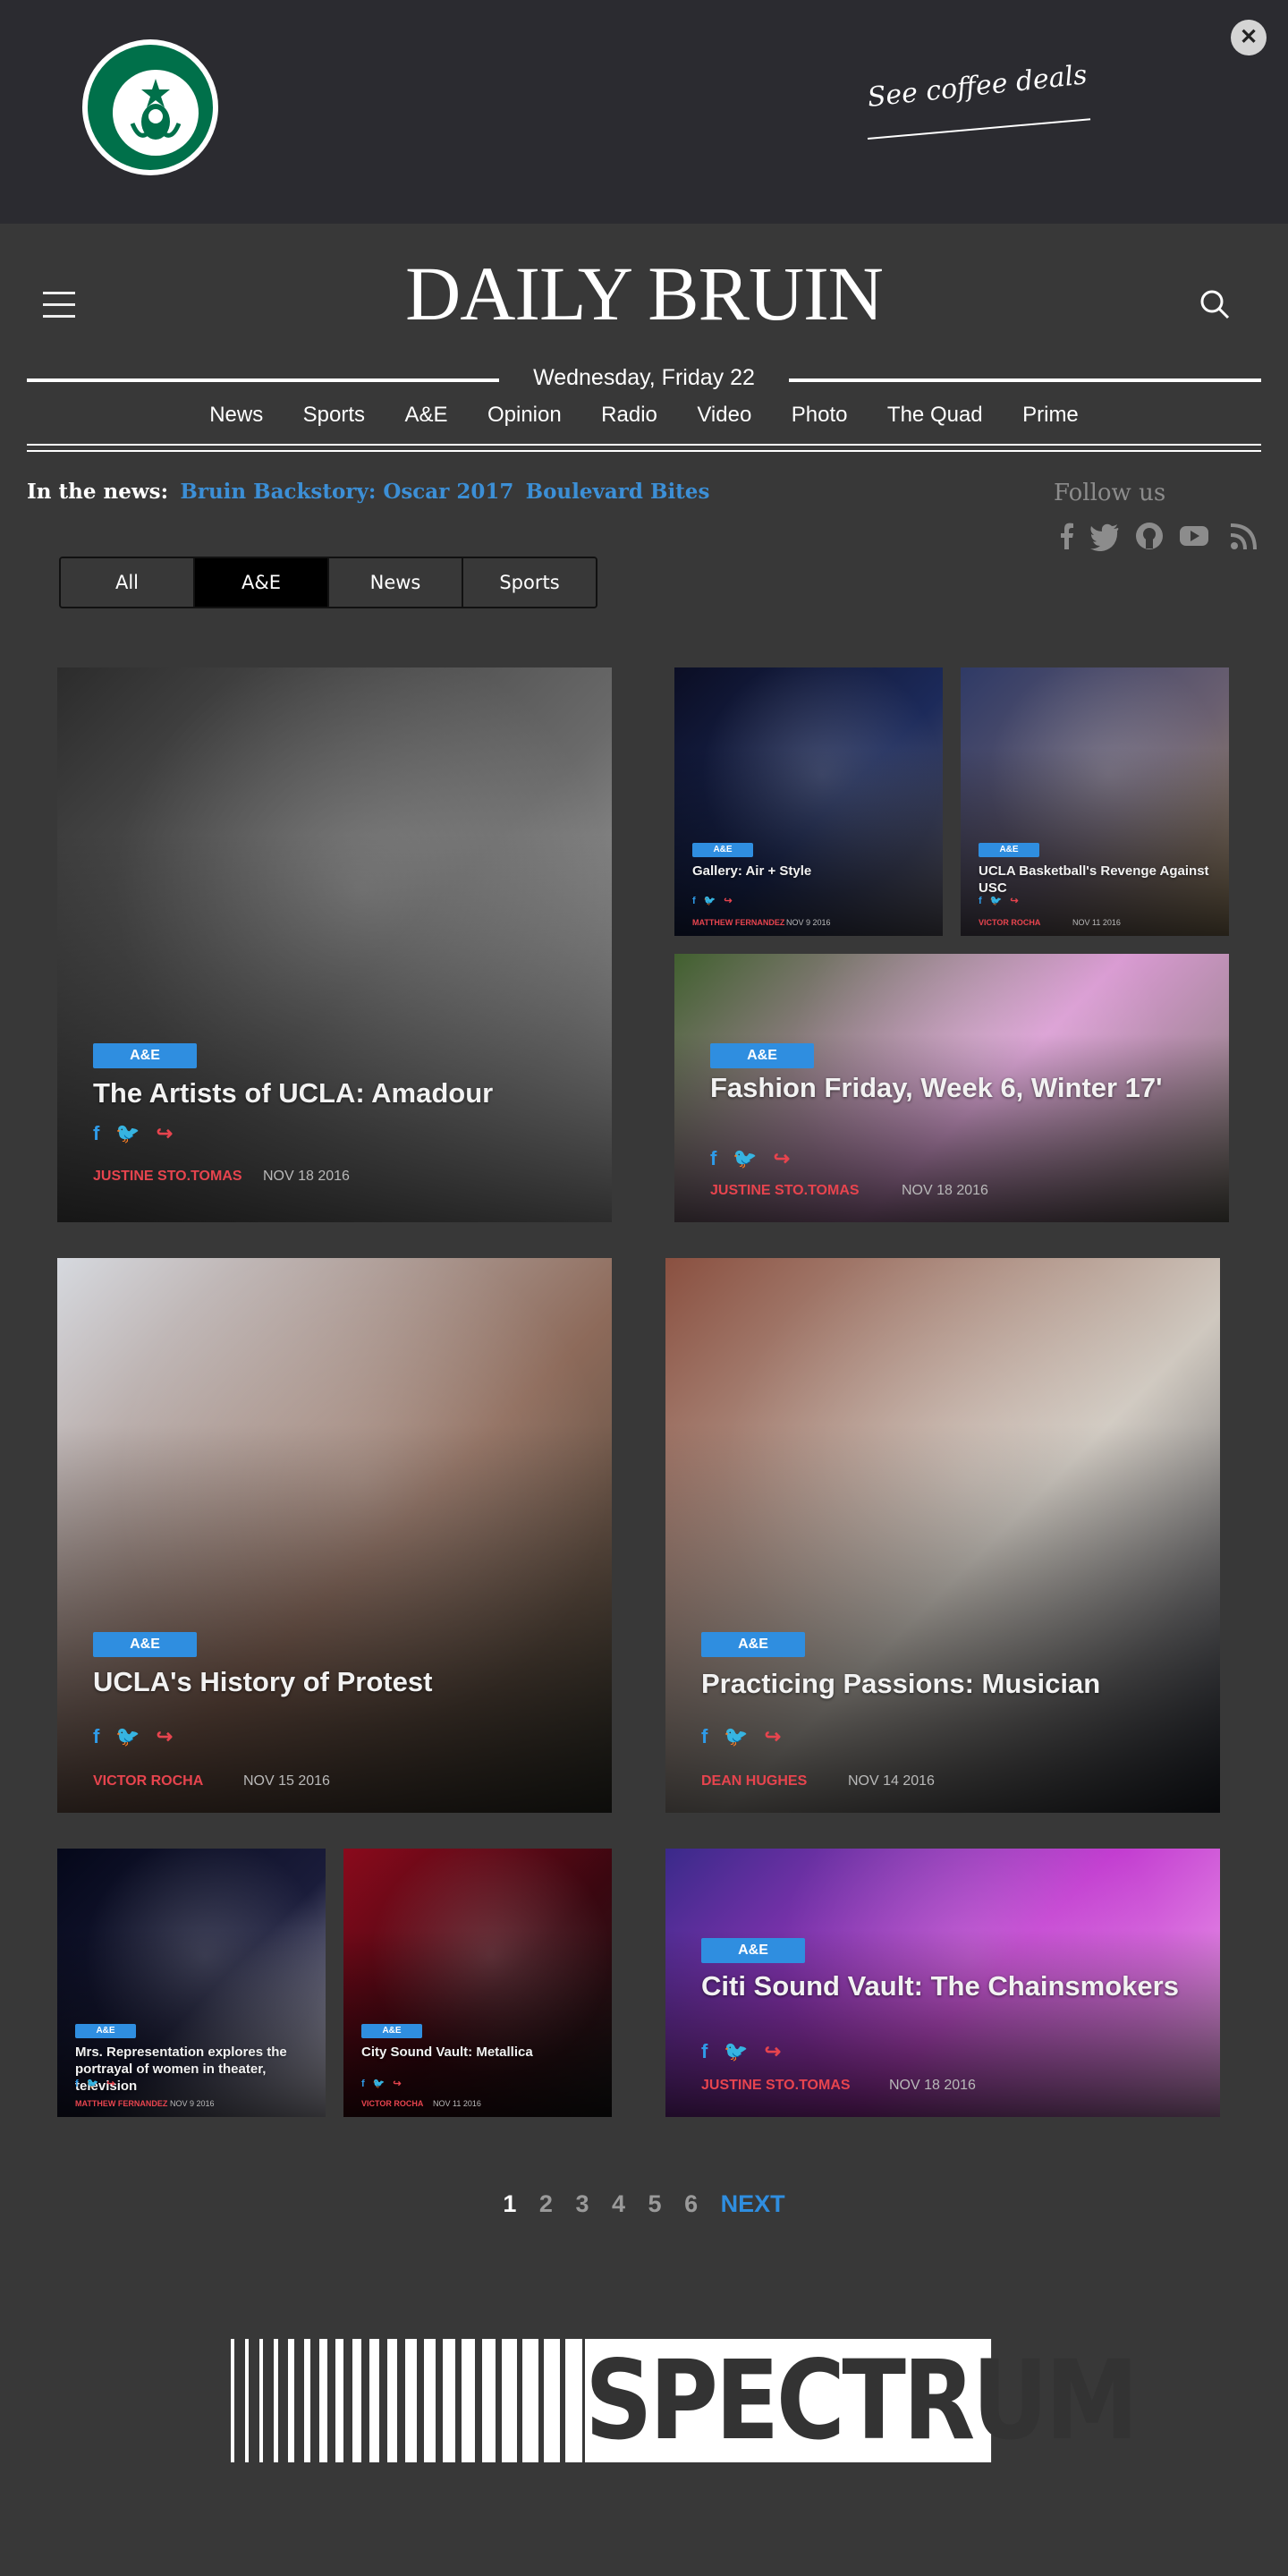 The height and width of the screenshot is (2576, 1288). What do you see at coordinates (935, 415) in the screenshot?
I see `nav-the-quad: The Quad` at bounding box center [935, 415].